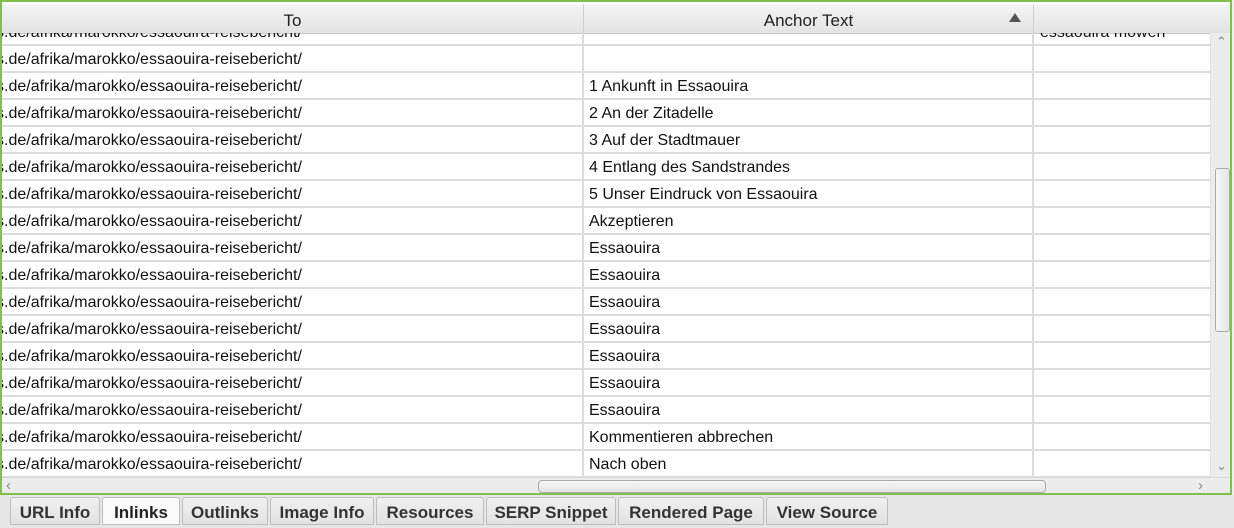 This screenshot has width=1234, height=528. I want to click on cell-text: Nach oben, so click(628, 464).